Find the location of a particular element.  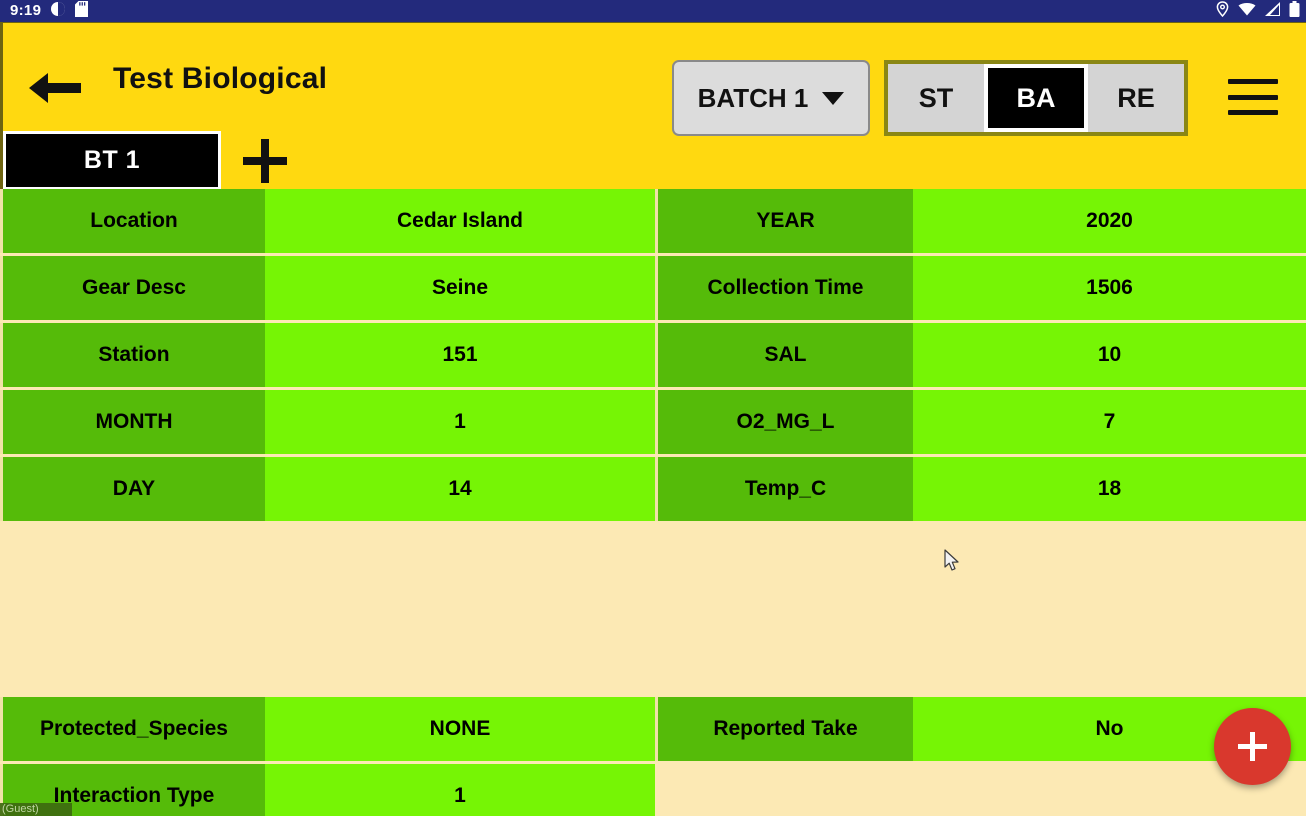

app-bar-top-row: Test Biological BATCH 1 ST BA RE is located at coordinates (654, 79).